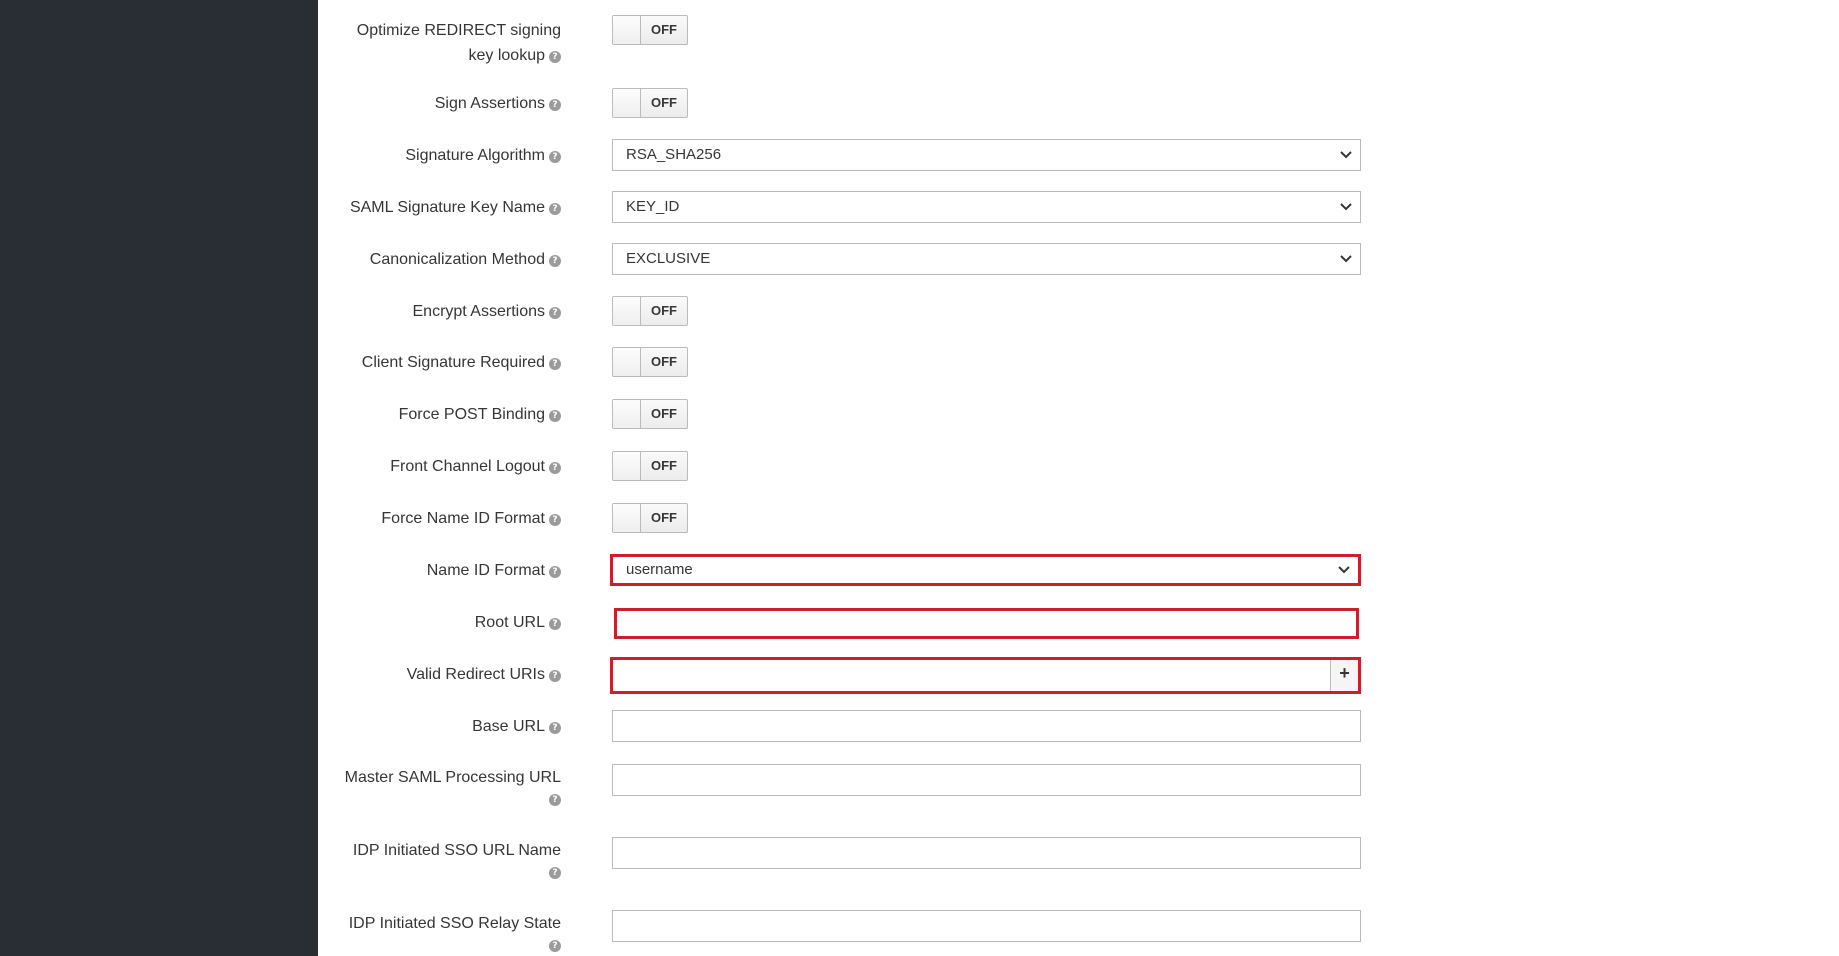 The height and width of the screenshot is (956, 1839). Describe the element at coordinates (509, 622) in the screenshot. I see `label-text: Root URL` at that location.